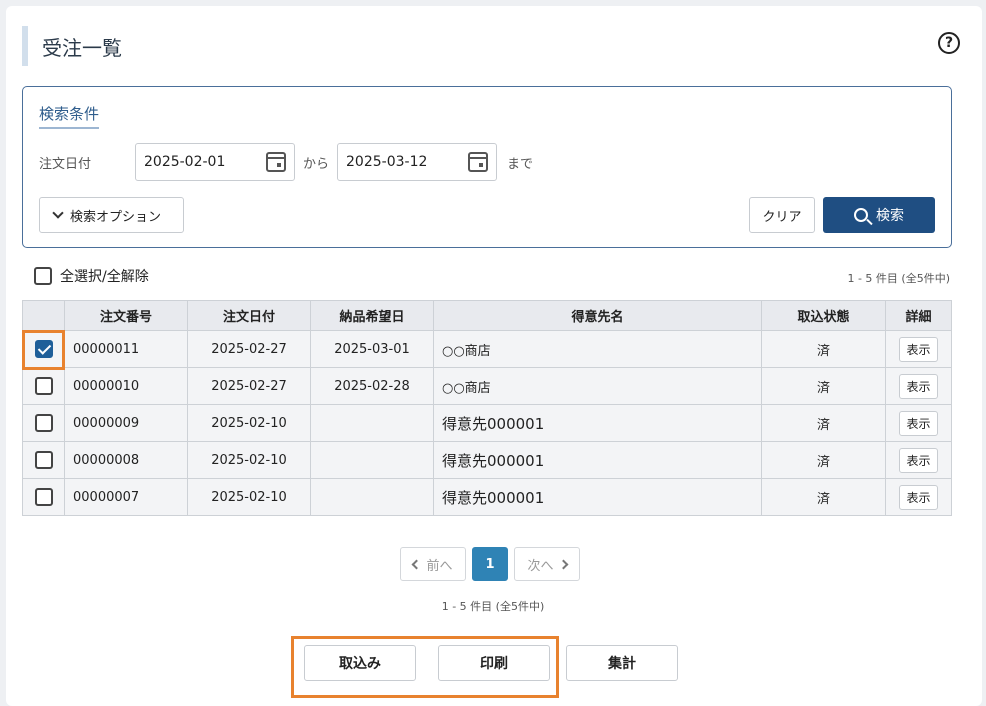 Image resolution: width=986 pixels, height=706 pixels. Describe the element at coordinates (493, 606) in the screenshot. I see `result-count-bottom: 1 - 5 件目 (全5件中)` at that location.